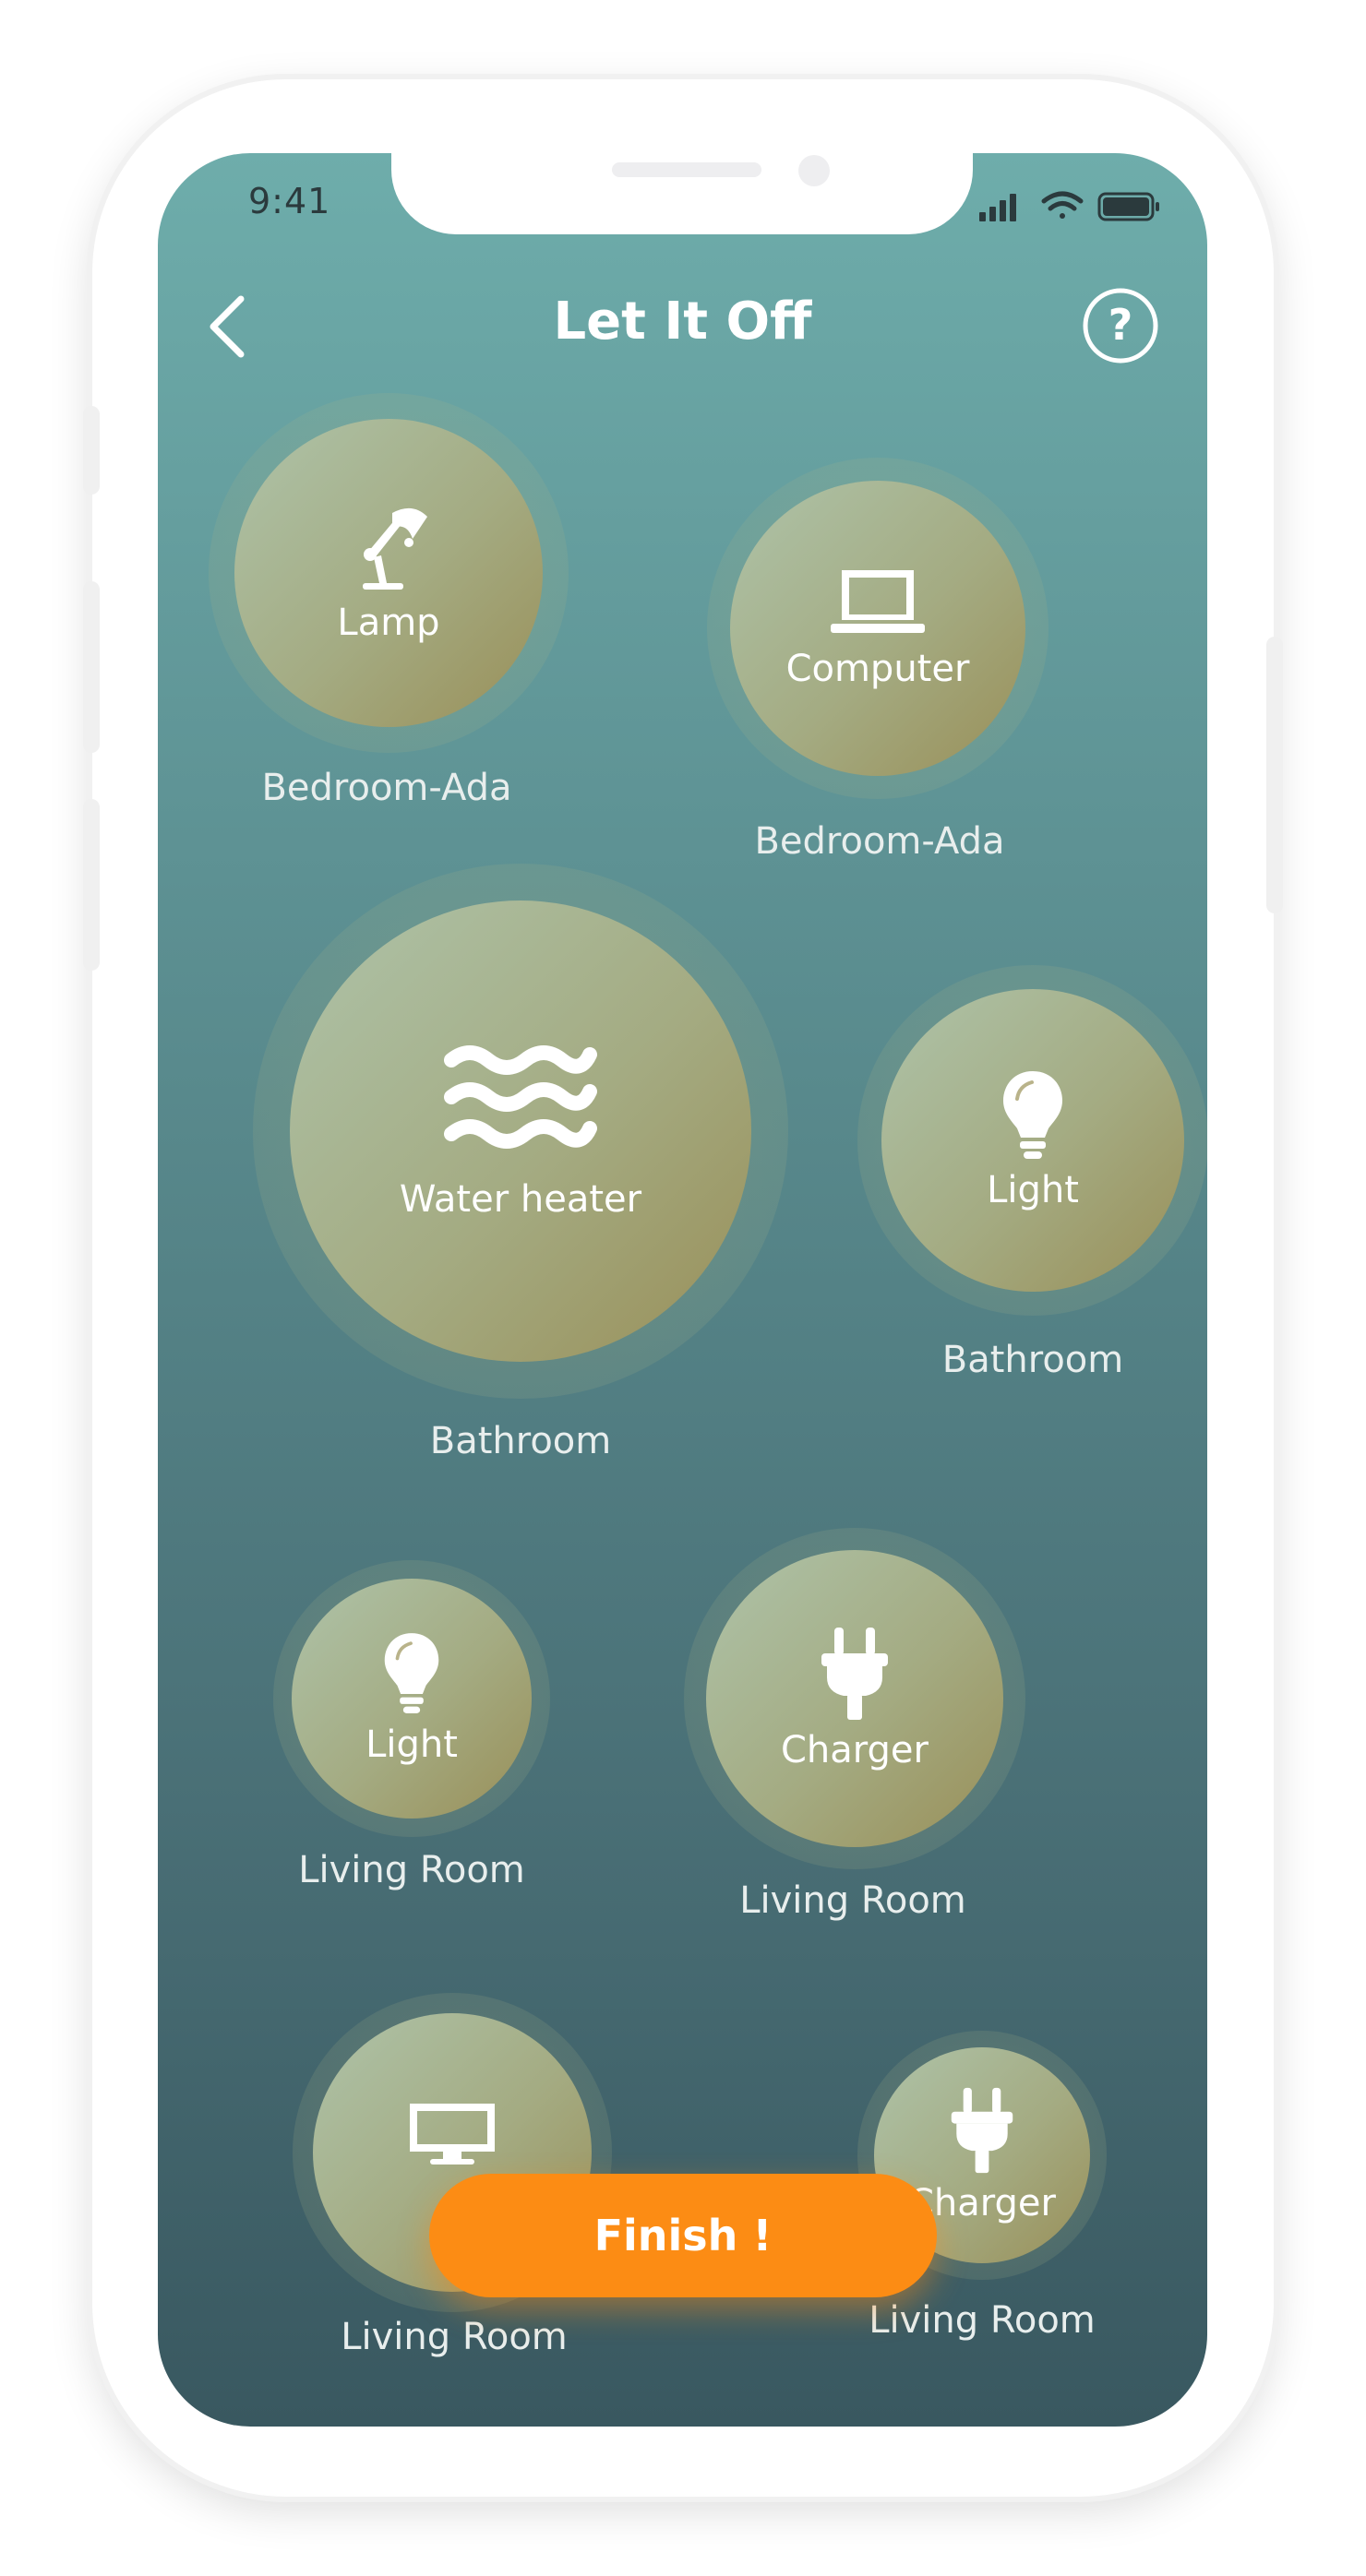  I want to click on status-icons, so click(1071, 206).